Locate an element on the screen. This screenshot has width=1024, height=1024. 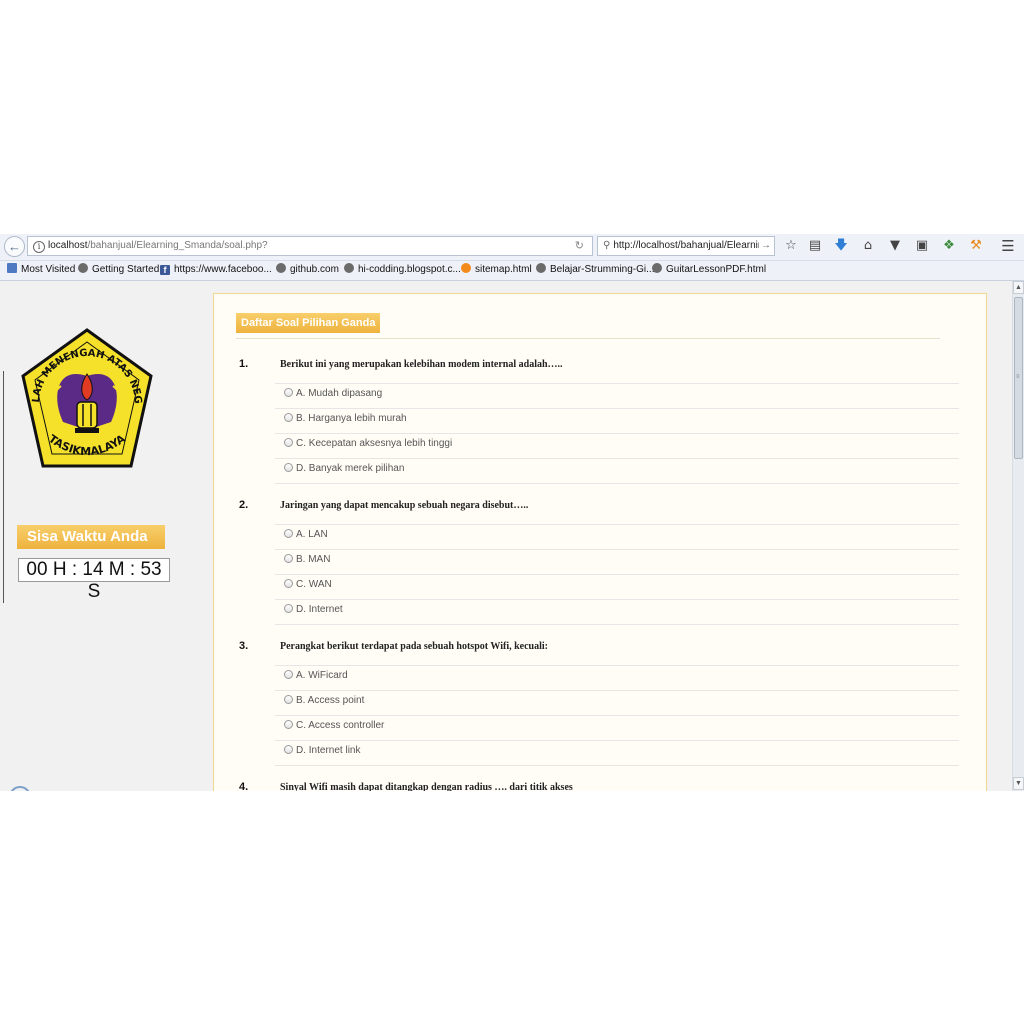
search-value: http://localhost/bahanjual/Elearning is located at coordinates (691, 245).